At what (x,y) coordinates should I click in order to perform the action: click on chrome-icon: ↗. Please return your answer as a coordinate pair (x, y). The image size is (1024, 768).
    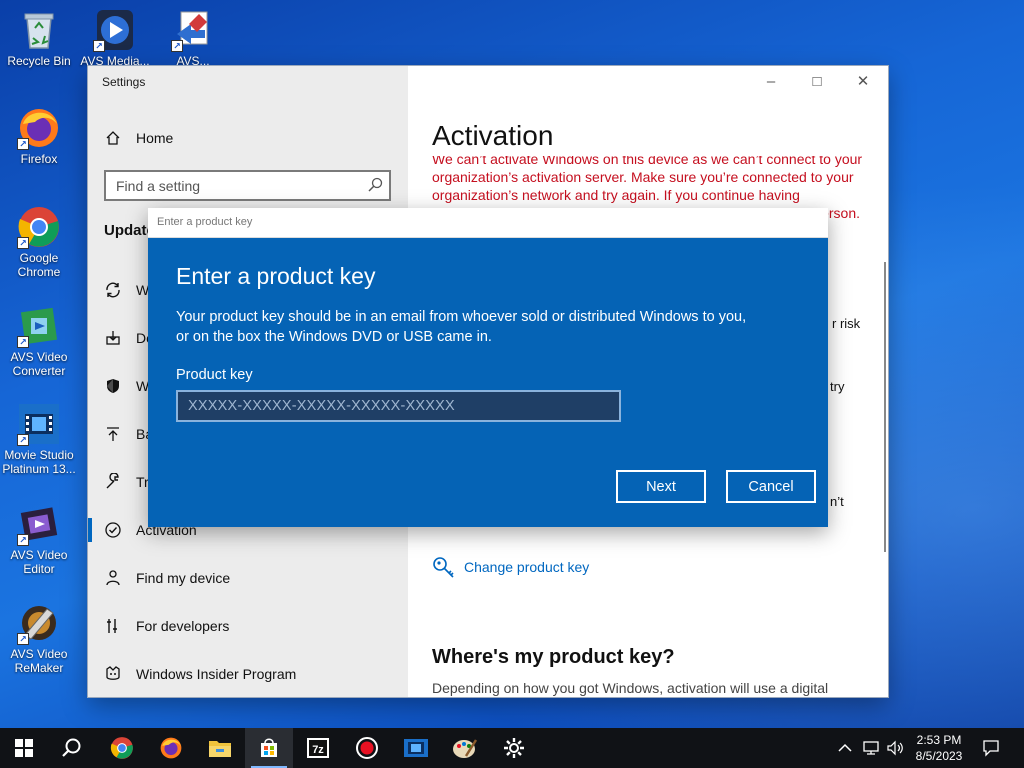
    Looking at the image, I should click on (39, 227).